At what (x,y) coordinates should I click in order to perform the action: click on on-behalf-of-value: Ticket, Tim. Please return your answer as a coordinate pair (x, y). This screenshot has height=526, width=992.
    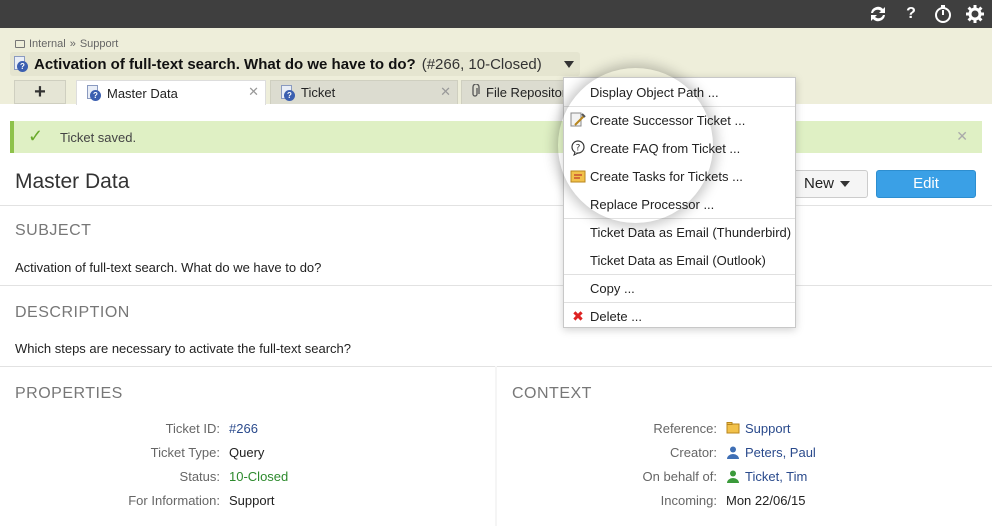
    Looking at the image, I should click on (776, 476).